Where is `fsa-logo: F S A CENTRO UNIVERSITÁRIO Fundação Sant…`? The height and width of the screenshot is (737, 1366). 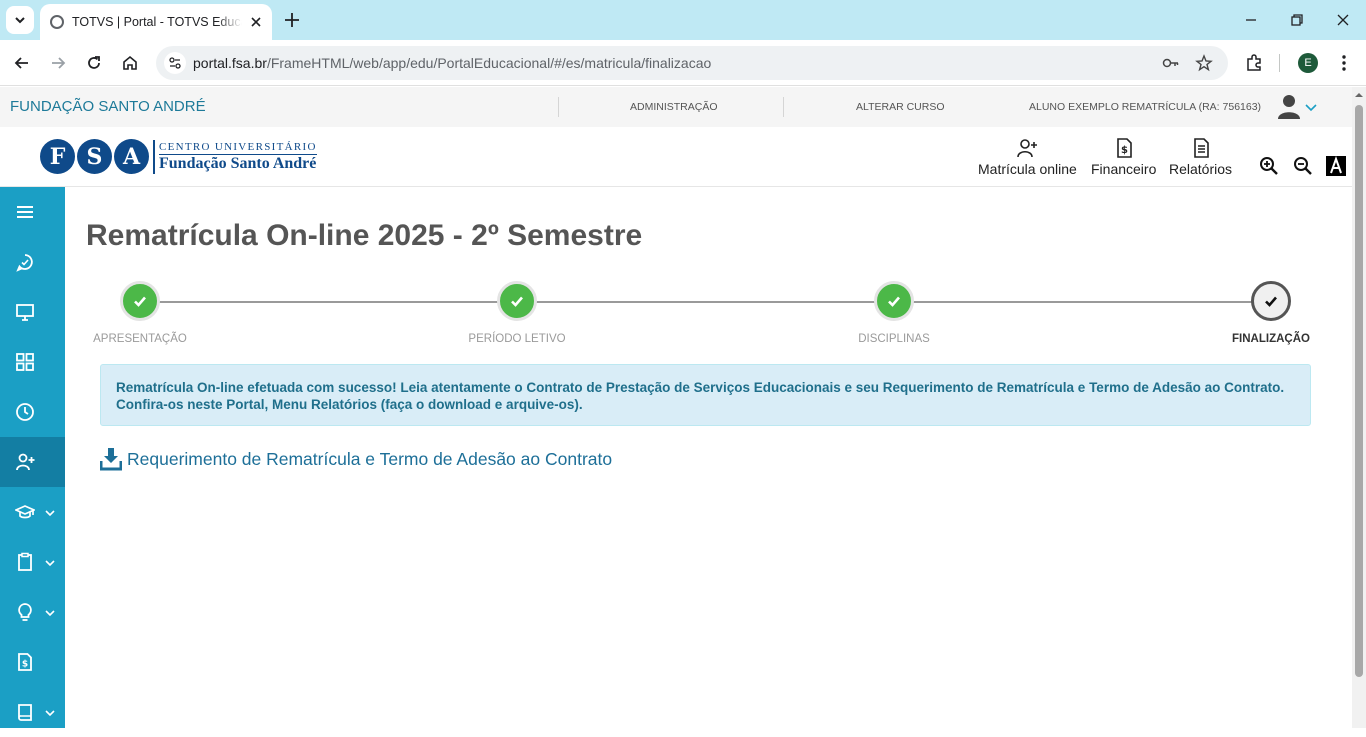
fsa-logo: F S A CENTRO UNIVERSITÁRIO Fundação Sant… is located at coordinates (178, 156).